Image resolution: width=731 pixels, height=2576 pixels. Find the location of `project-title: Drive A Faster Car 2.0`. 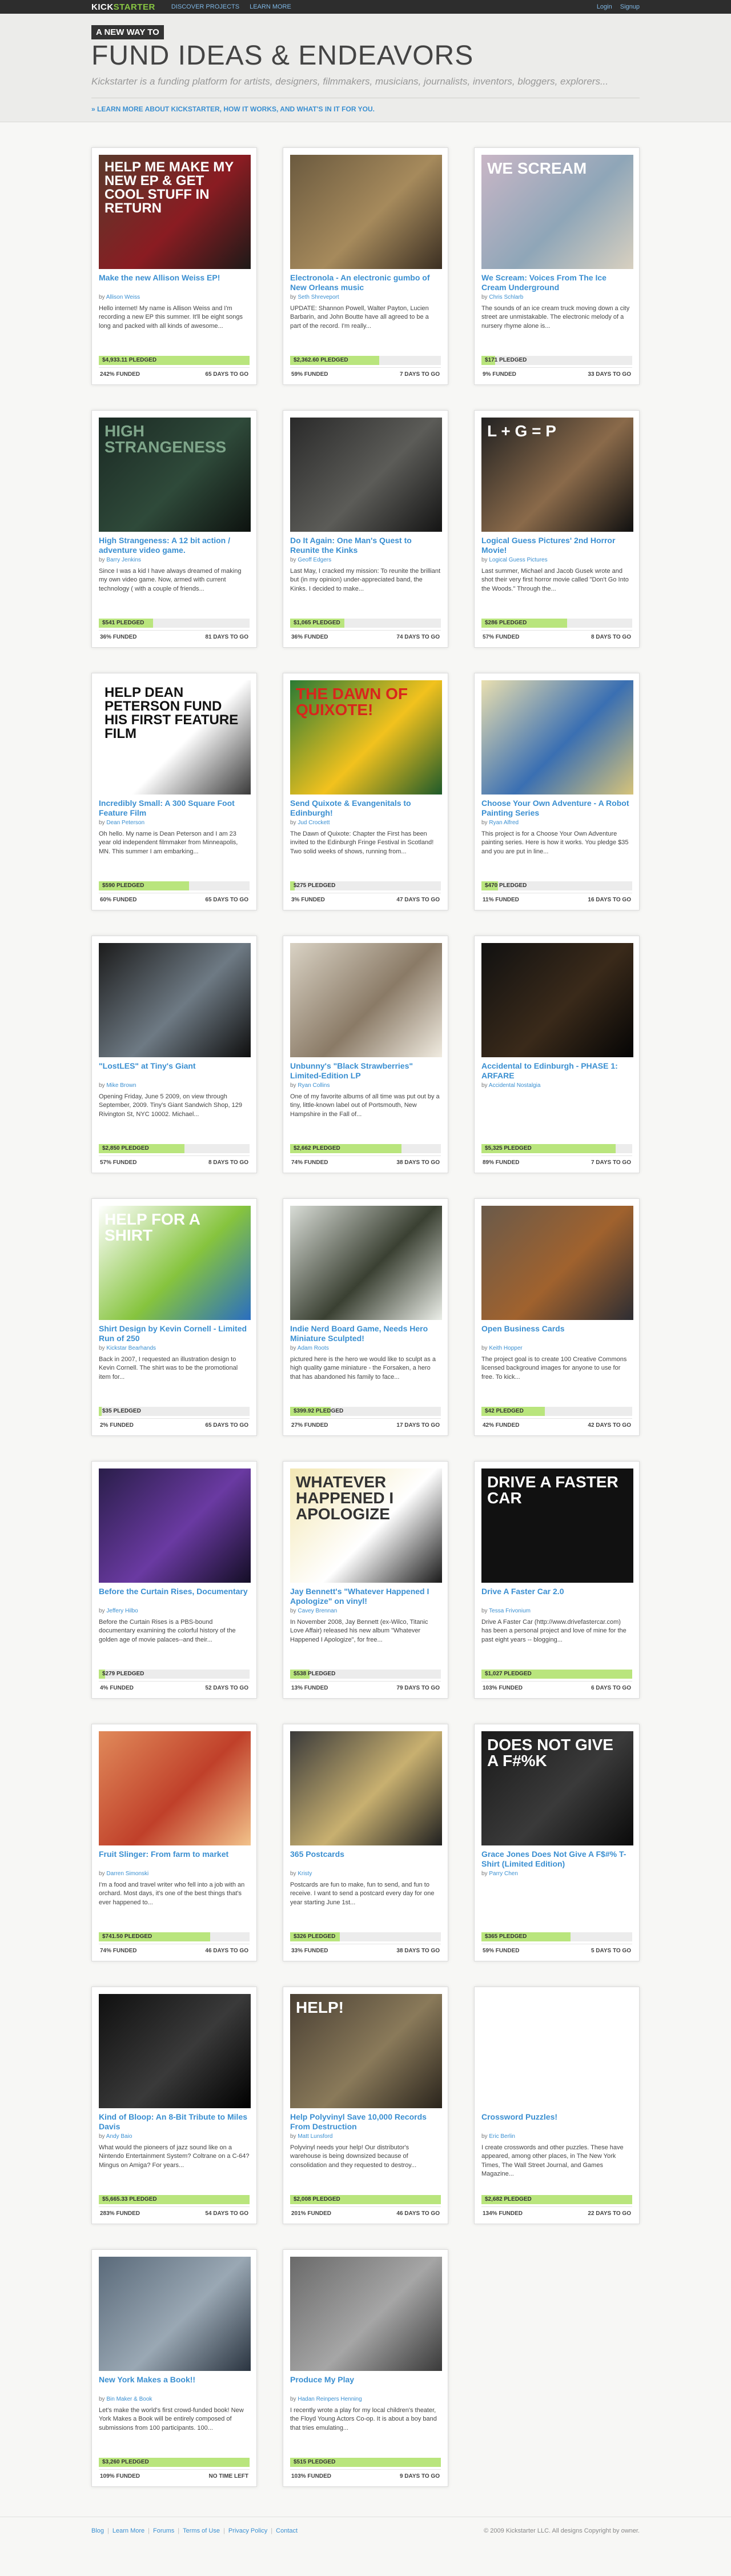

project-title: Drive A Faster Car 2.0 is located at coordinates (556, 1596).